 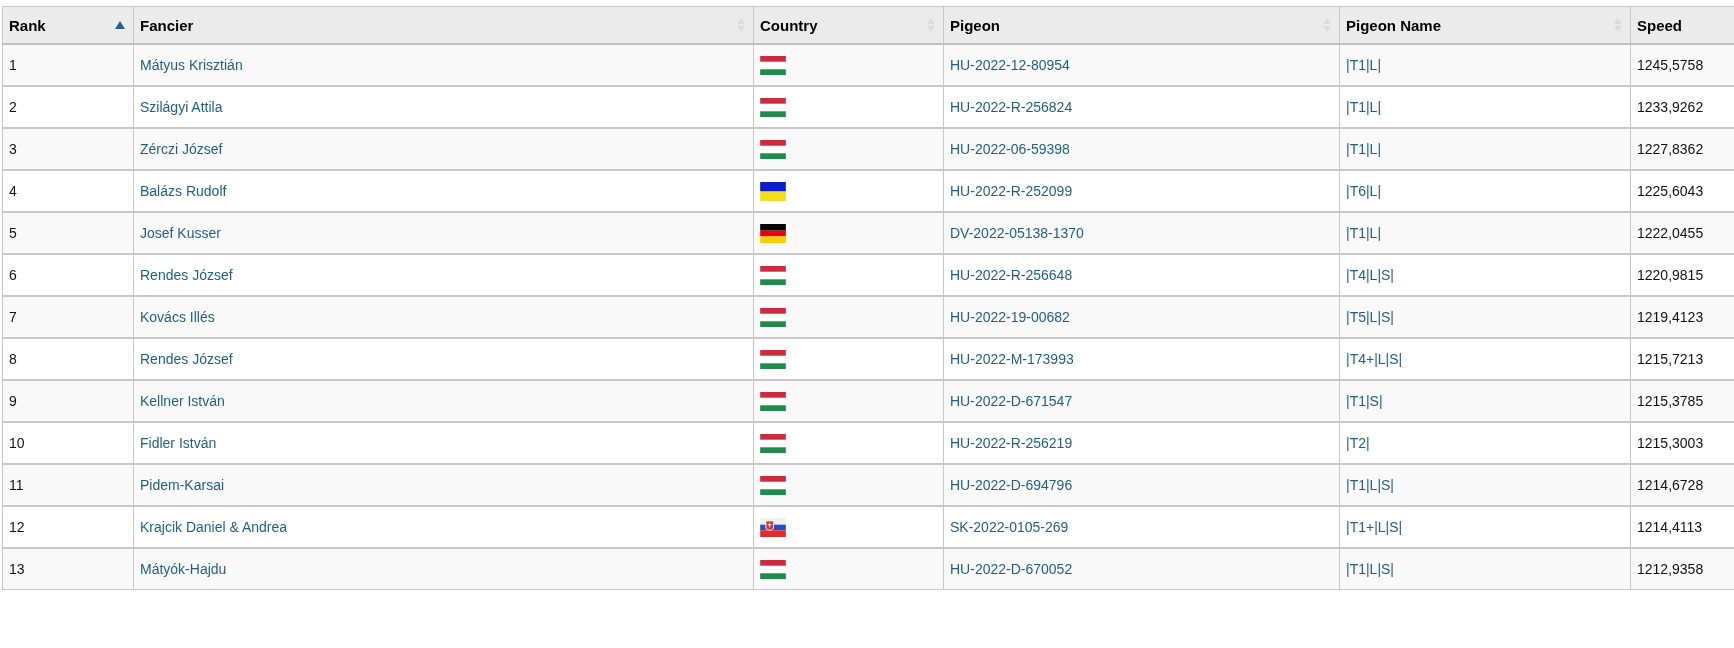 I want to click on pigeon-name-link: |T4|L|S|, so click(x=1370, y=275).